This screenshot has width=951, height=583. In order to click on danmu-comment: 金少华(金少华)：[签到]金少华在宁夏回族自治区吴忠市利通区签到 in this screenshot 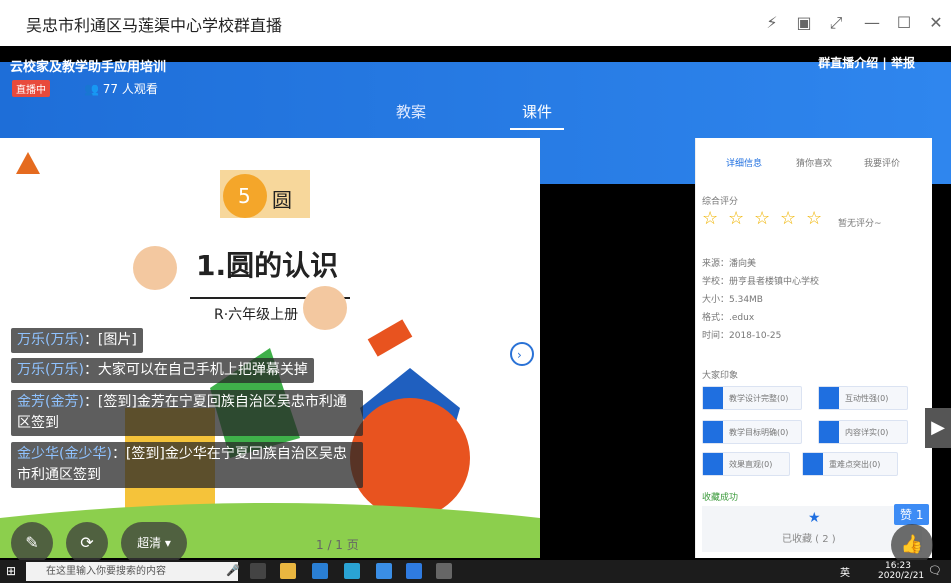, I will do `click(187, 465)`.